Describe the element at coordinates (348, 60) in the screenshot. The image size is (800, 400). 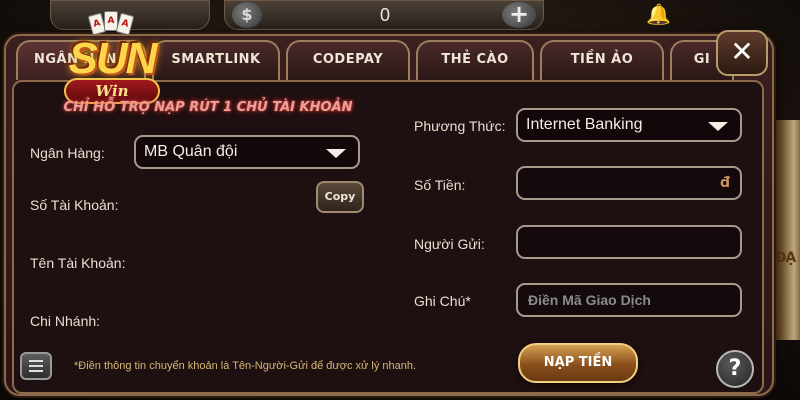
I see `tab-codepay: CODEPAY` at that location.